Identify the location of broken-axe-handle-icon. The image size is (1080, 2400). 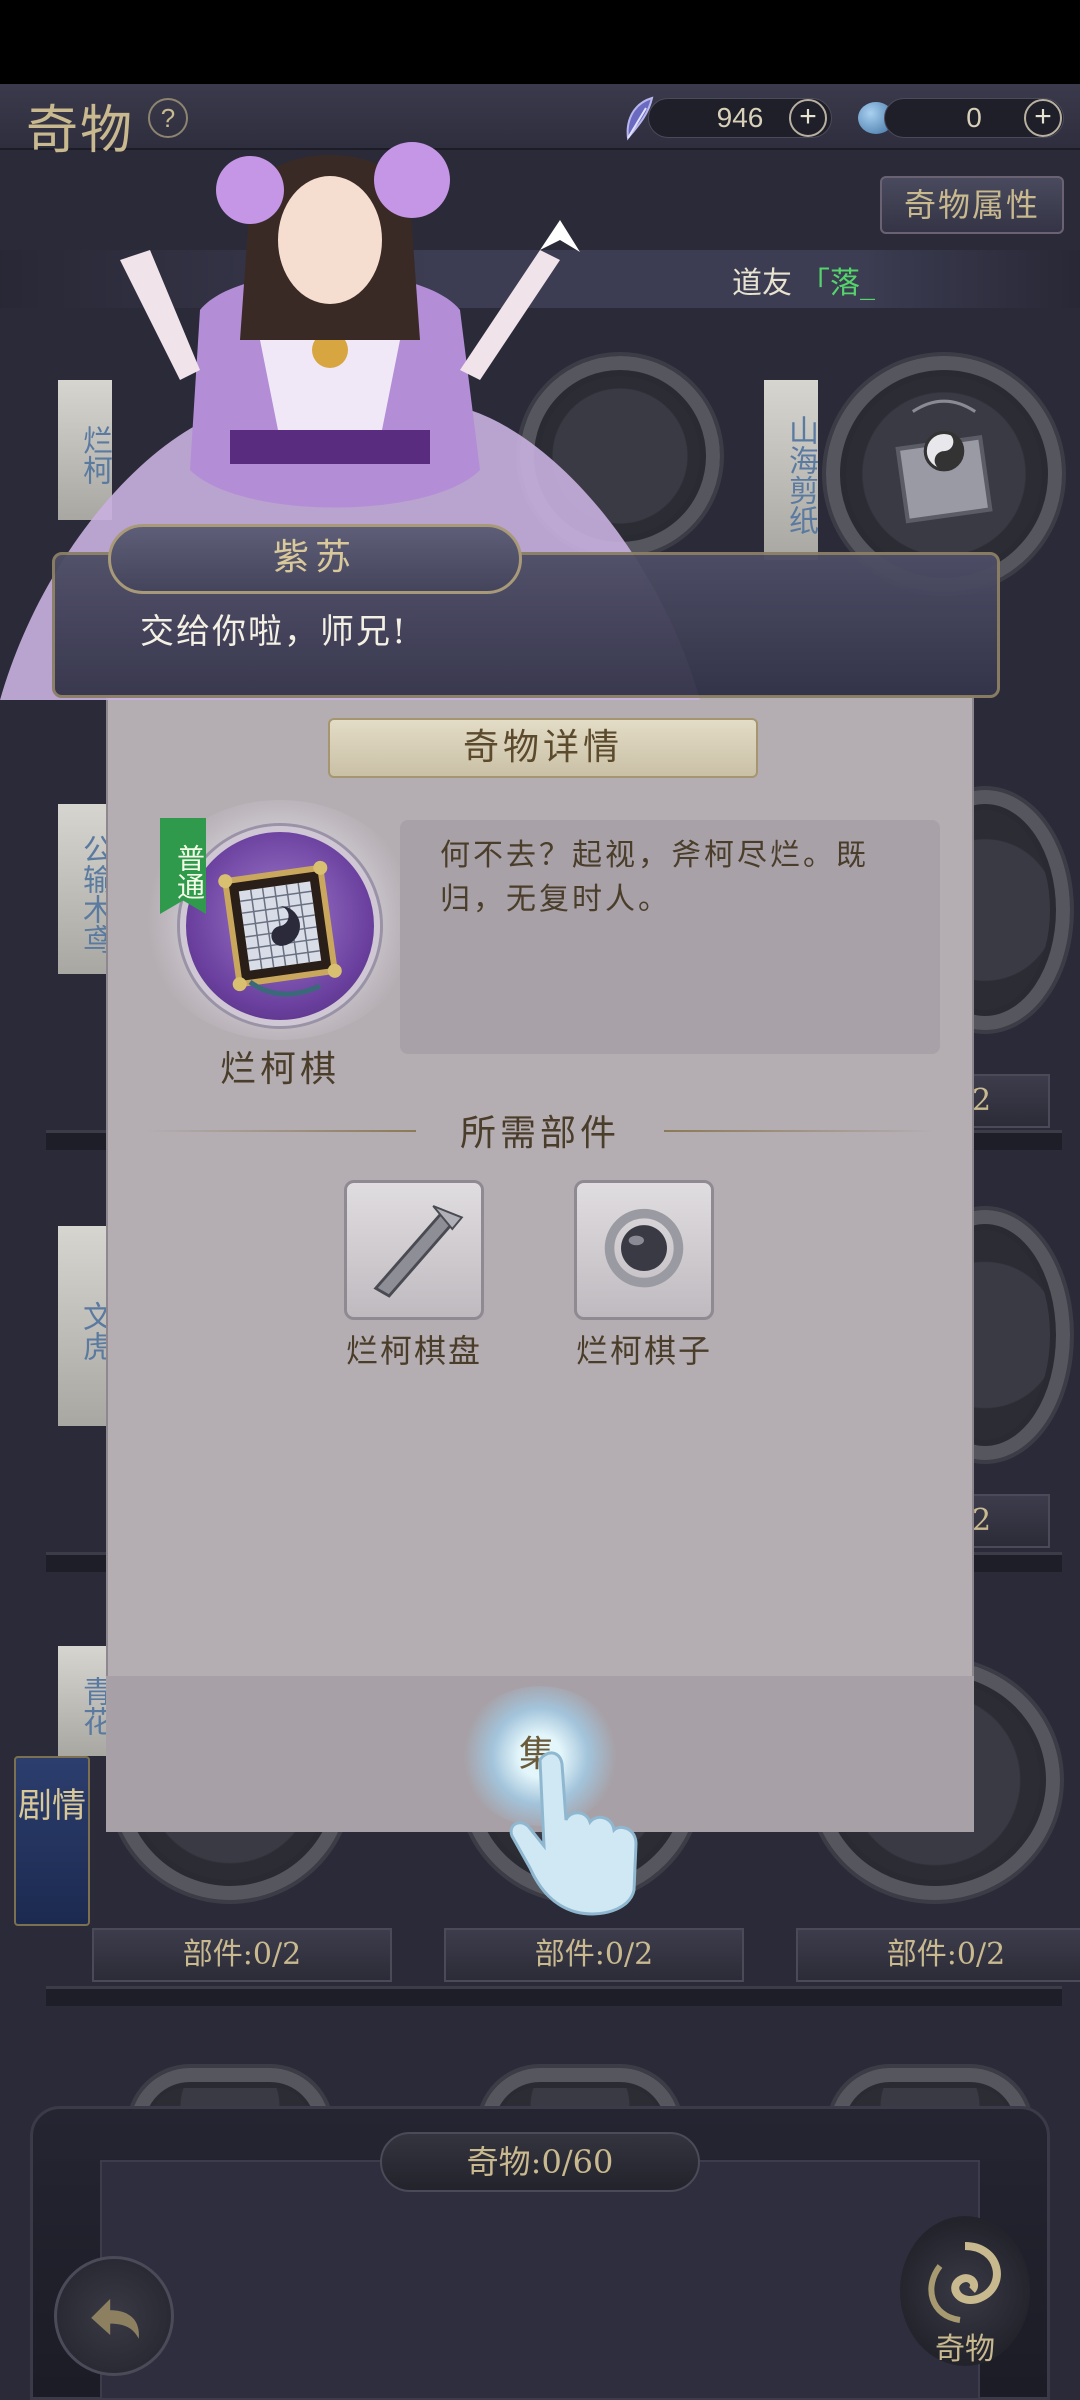
(418, 1251).